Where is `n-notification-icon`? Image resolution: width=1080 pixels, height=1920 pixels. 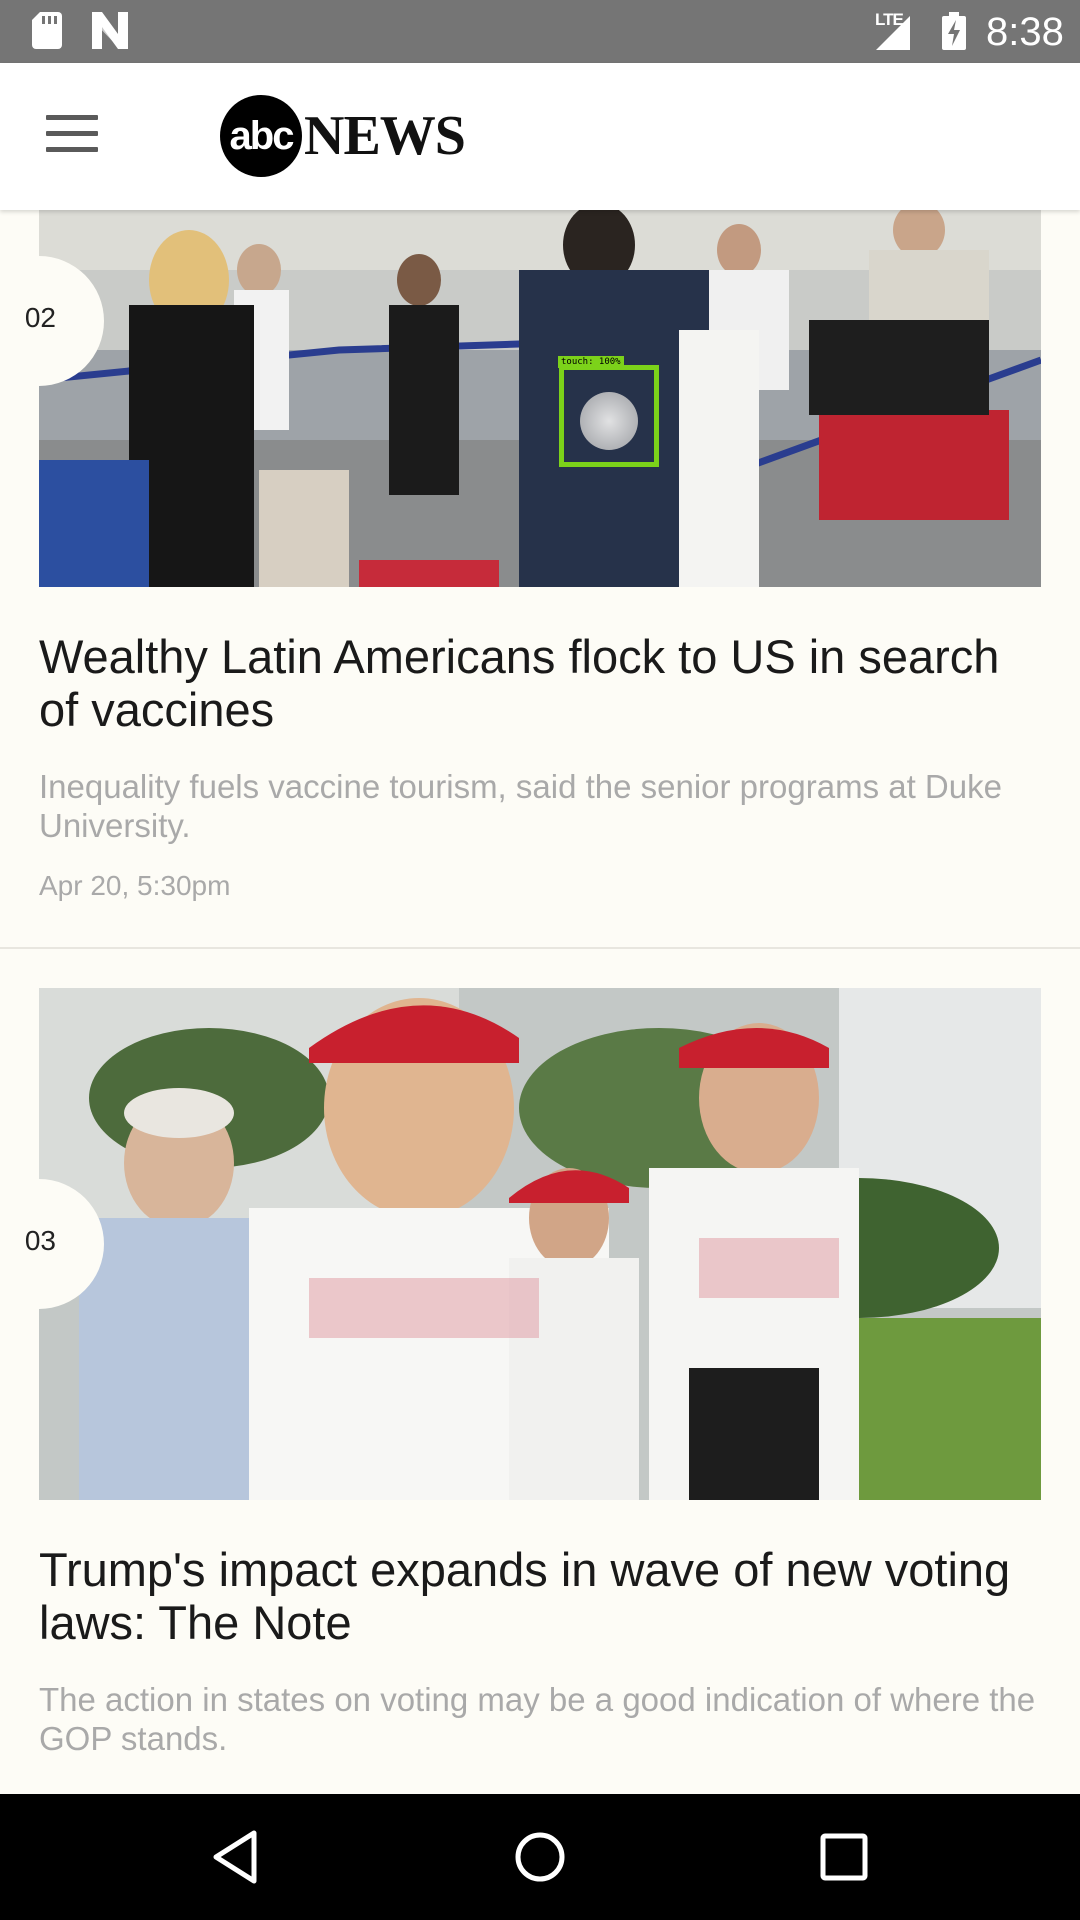
n-notification-icon is located at coordinates (110, 30).